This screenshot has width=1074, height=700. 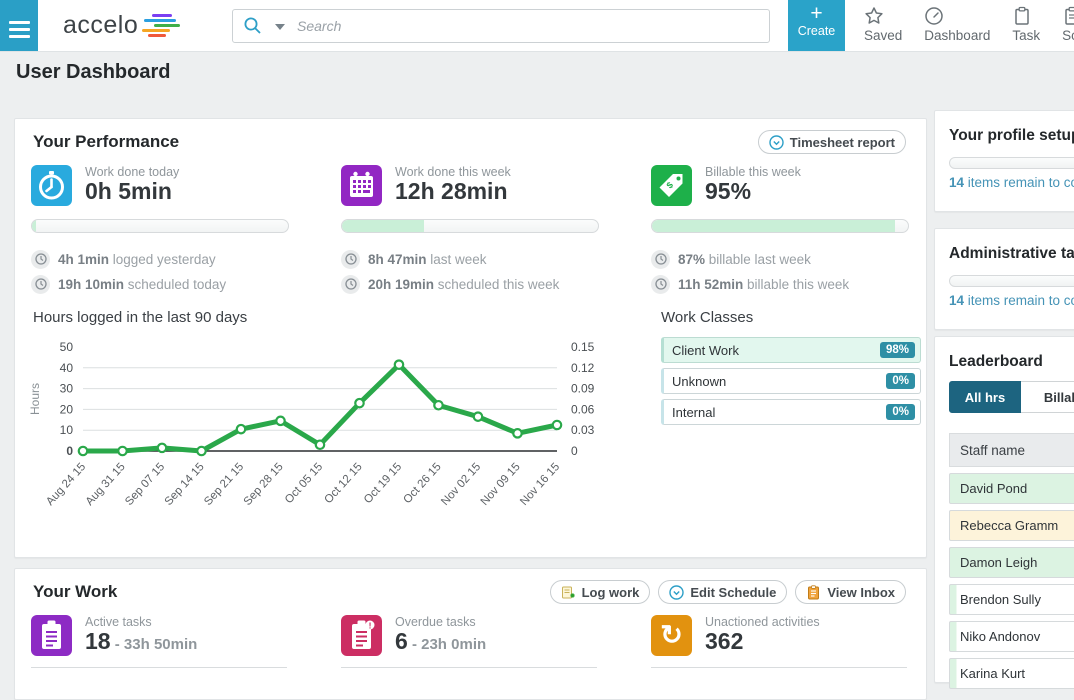 What do you see at coordinates (583, 347) in the screenshot?
I see `svg-text: 0.15` at bounding box center [583, 347].